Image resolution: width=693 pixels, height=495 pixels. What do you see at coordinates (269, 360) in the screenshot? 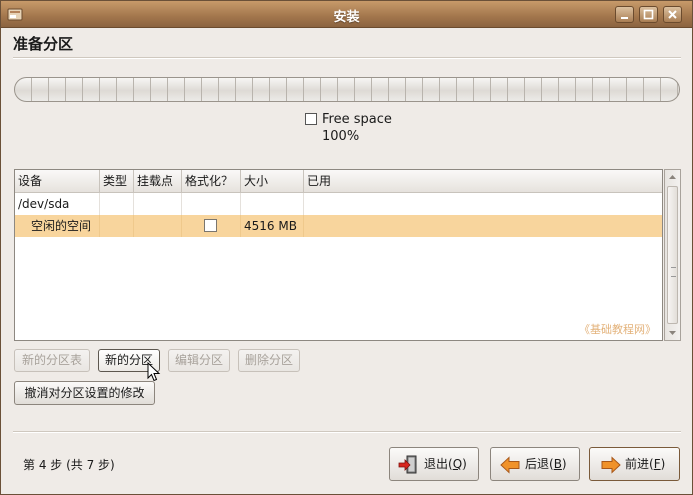
I see `delete-partition-button: 删除分区` at bounding box center [269, 360].